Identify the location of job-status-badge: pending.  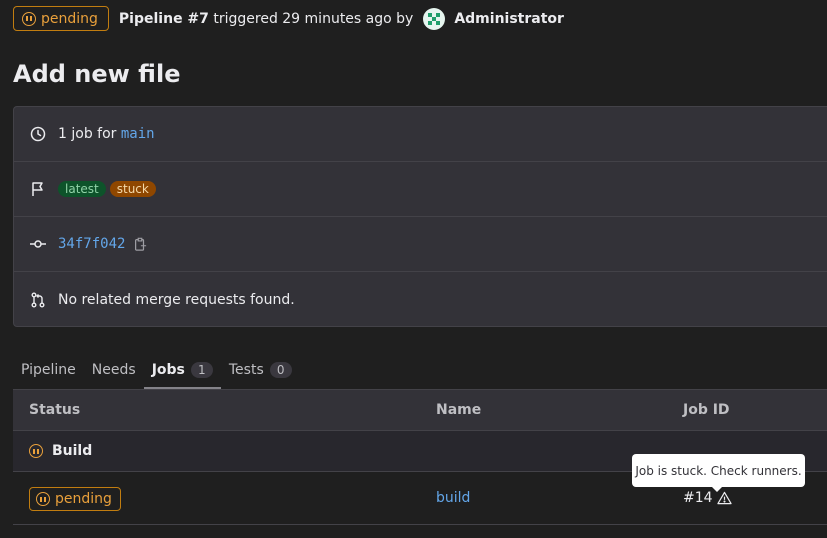
(75, 499).